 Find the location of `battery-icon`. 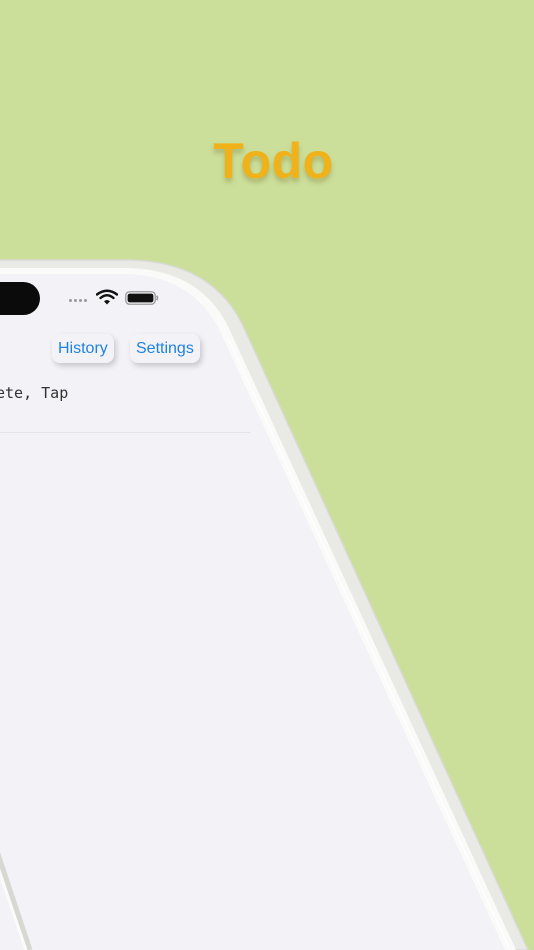

battery-icon is located at coordinates (142, 298).